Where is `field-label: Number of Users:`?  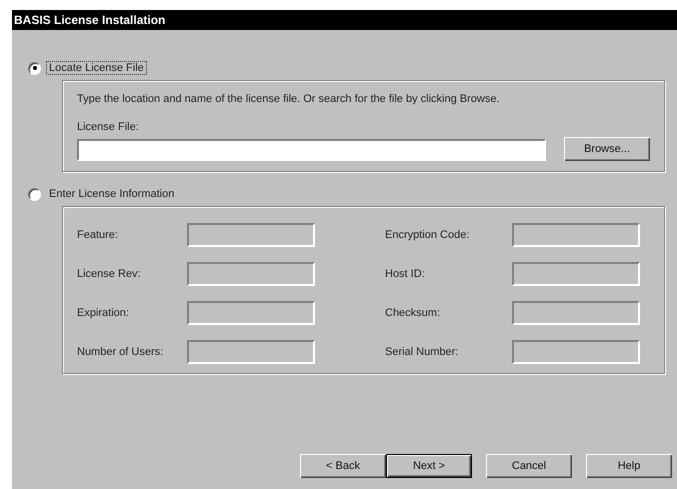
field-label: Number of Users: is located at coordinates (120, 352).